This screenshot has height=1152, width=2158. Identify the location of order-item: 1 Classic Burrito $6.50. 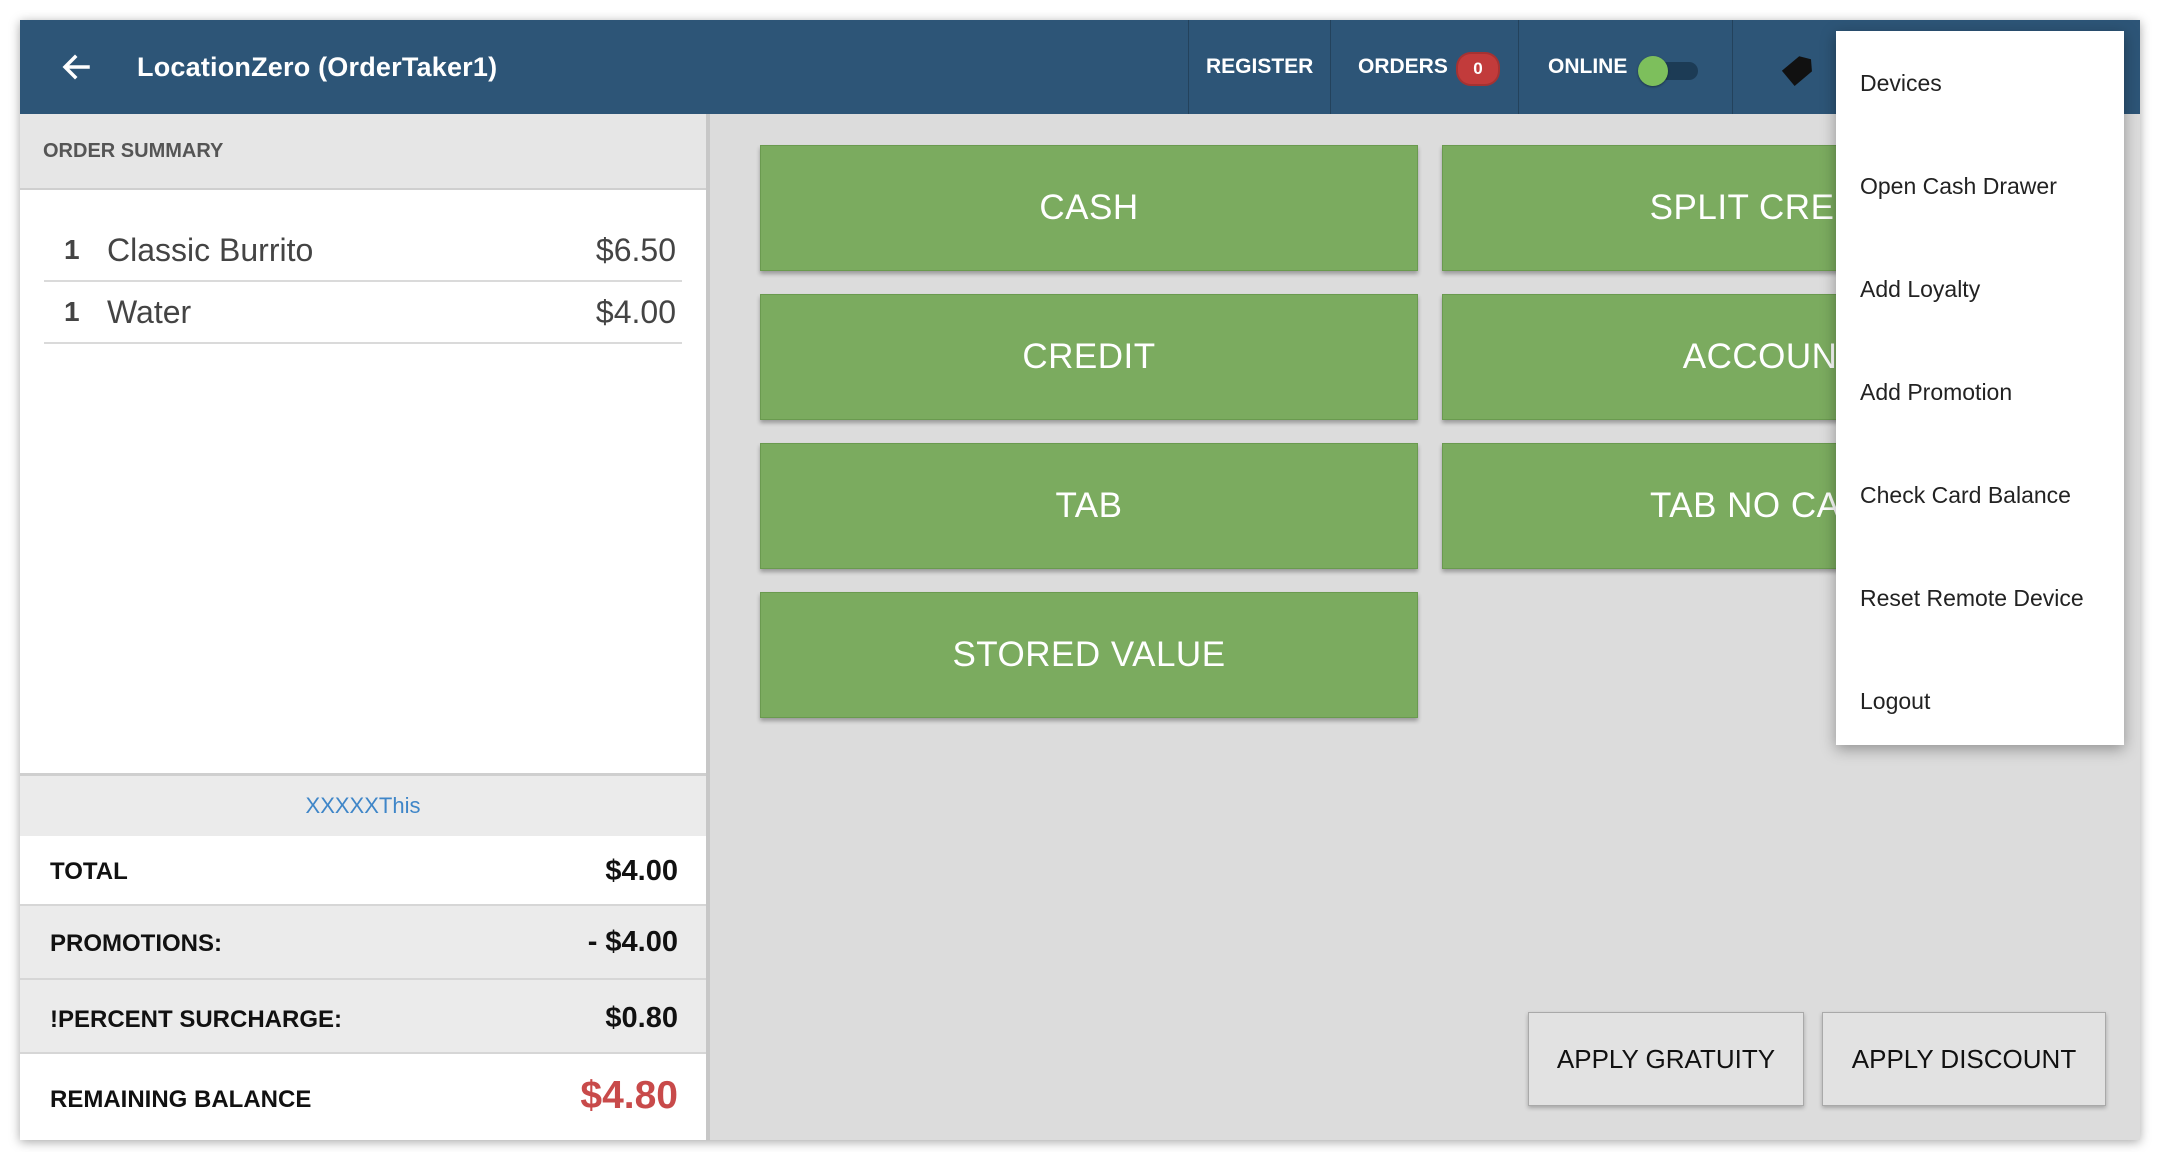
(363, 251).